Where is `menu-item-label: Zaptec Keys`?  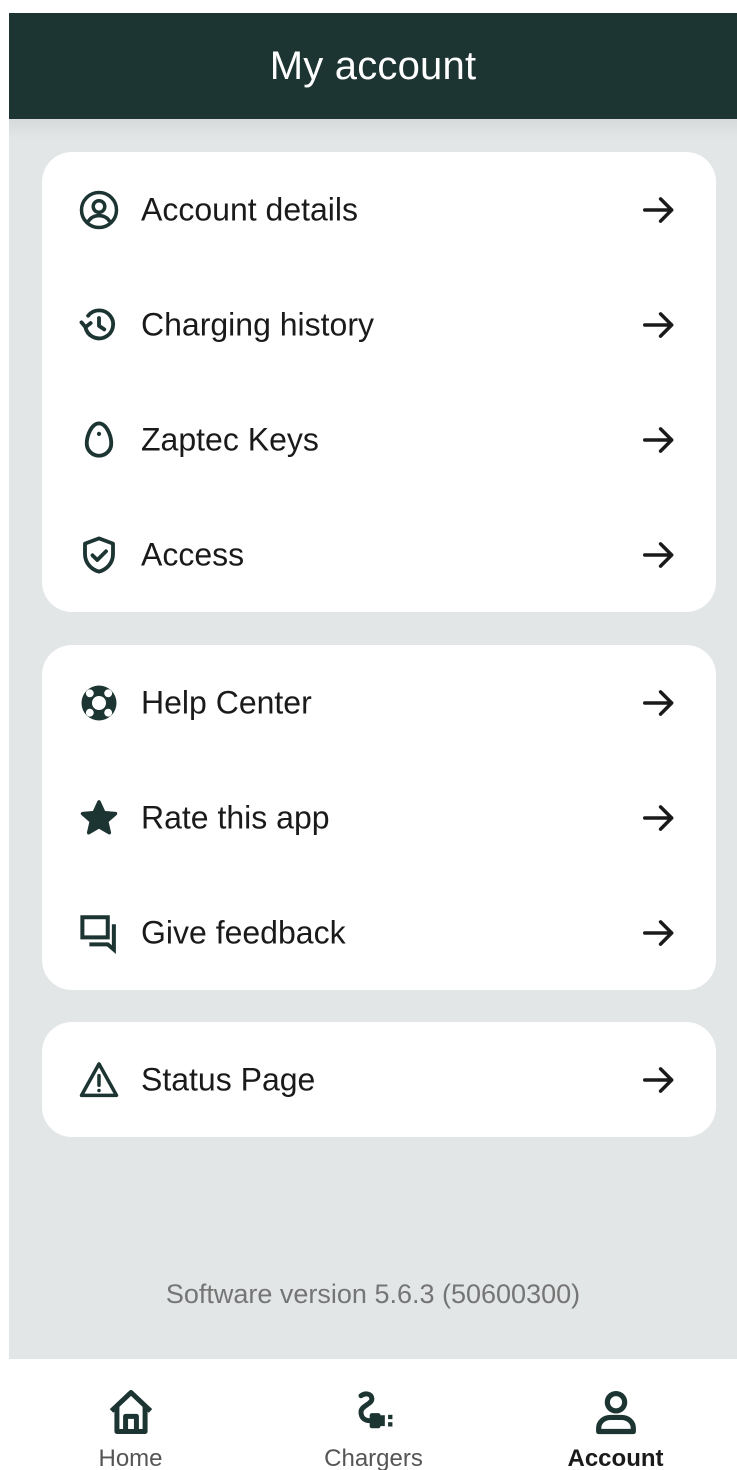
menu-item-label: Zaptec Keys is located at coordinates (230, 439).